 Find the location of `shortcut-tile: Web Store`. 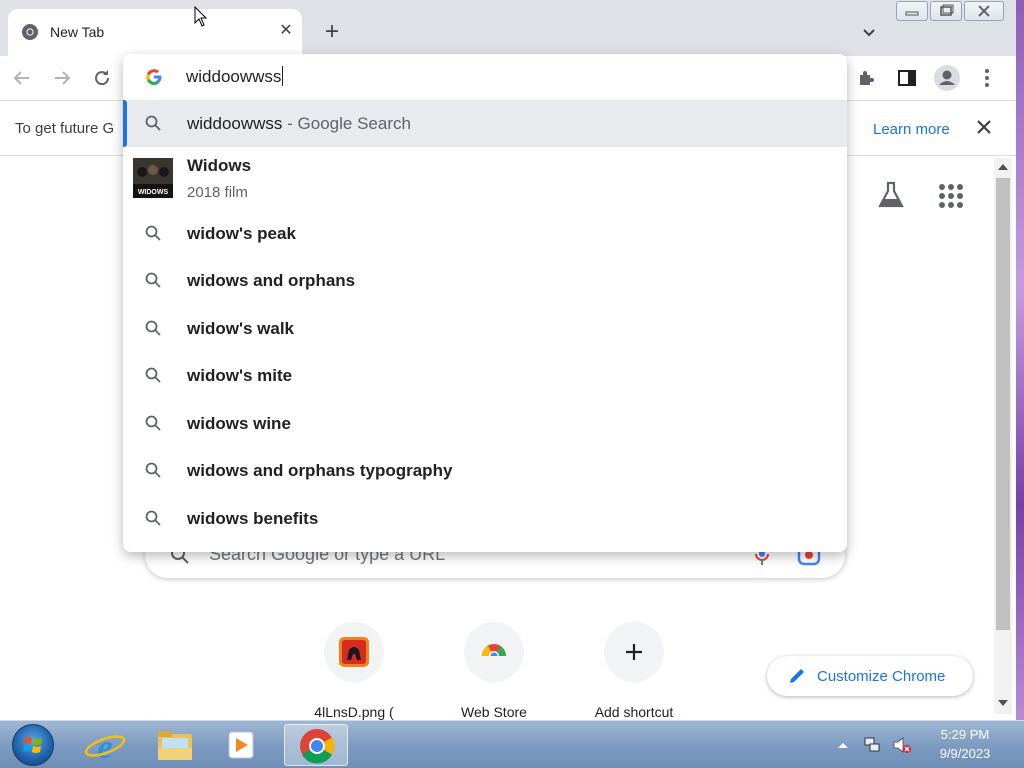

shortcut-tile: Web Store is located at coordinates (494, 670).